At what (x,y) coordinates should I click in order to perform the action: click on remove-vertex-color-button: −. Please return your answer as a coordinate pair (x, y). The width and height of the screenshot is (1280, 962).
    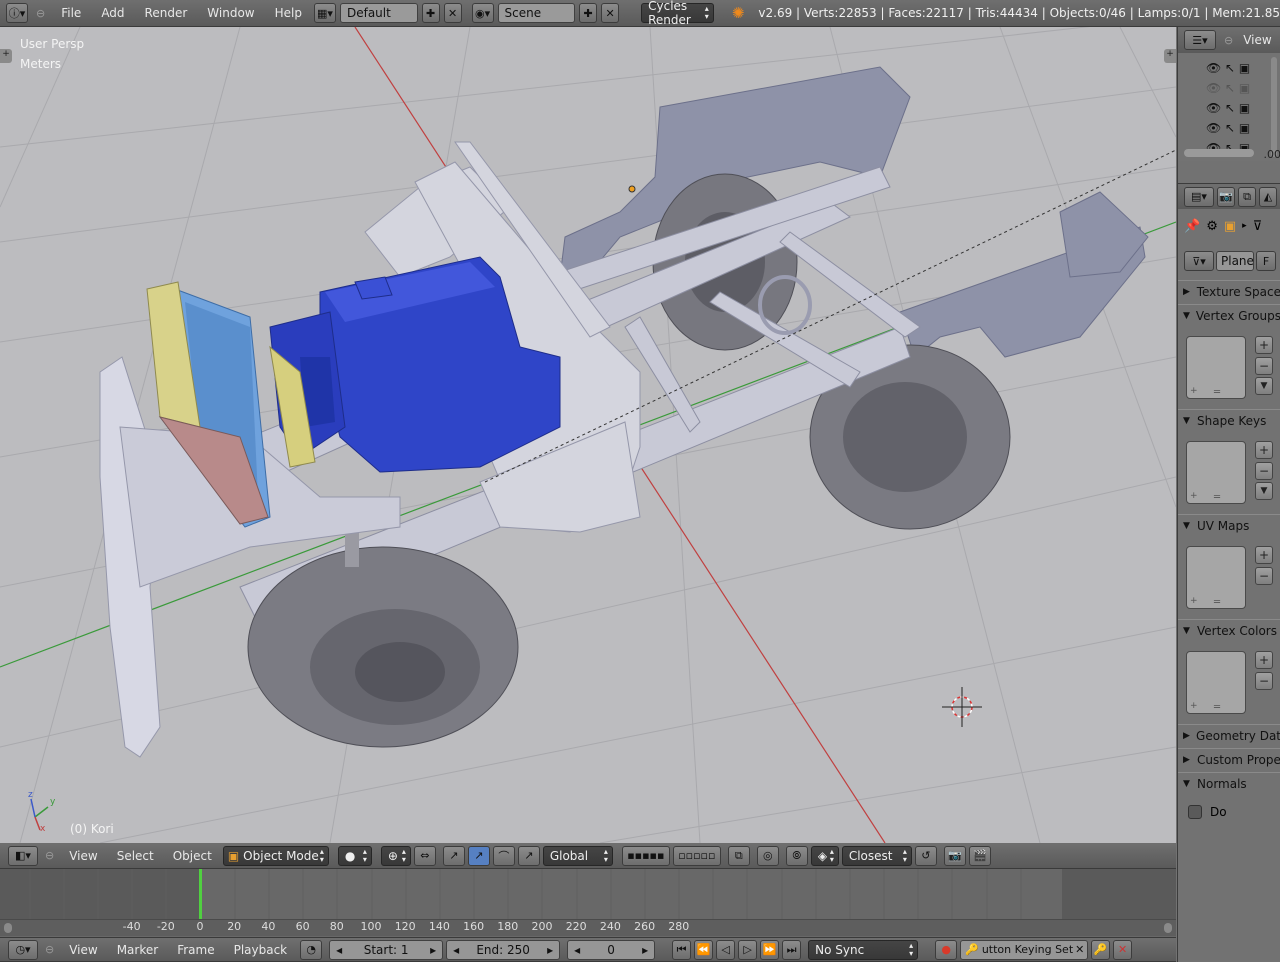
    Looking at the image, I should click on (1264, 681).